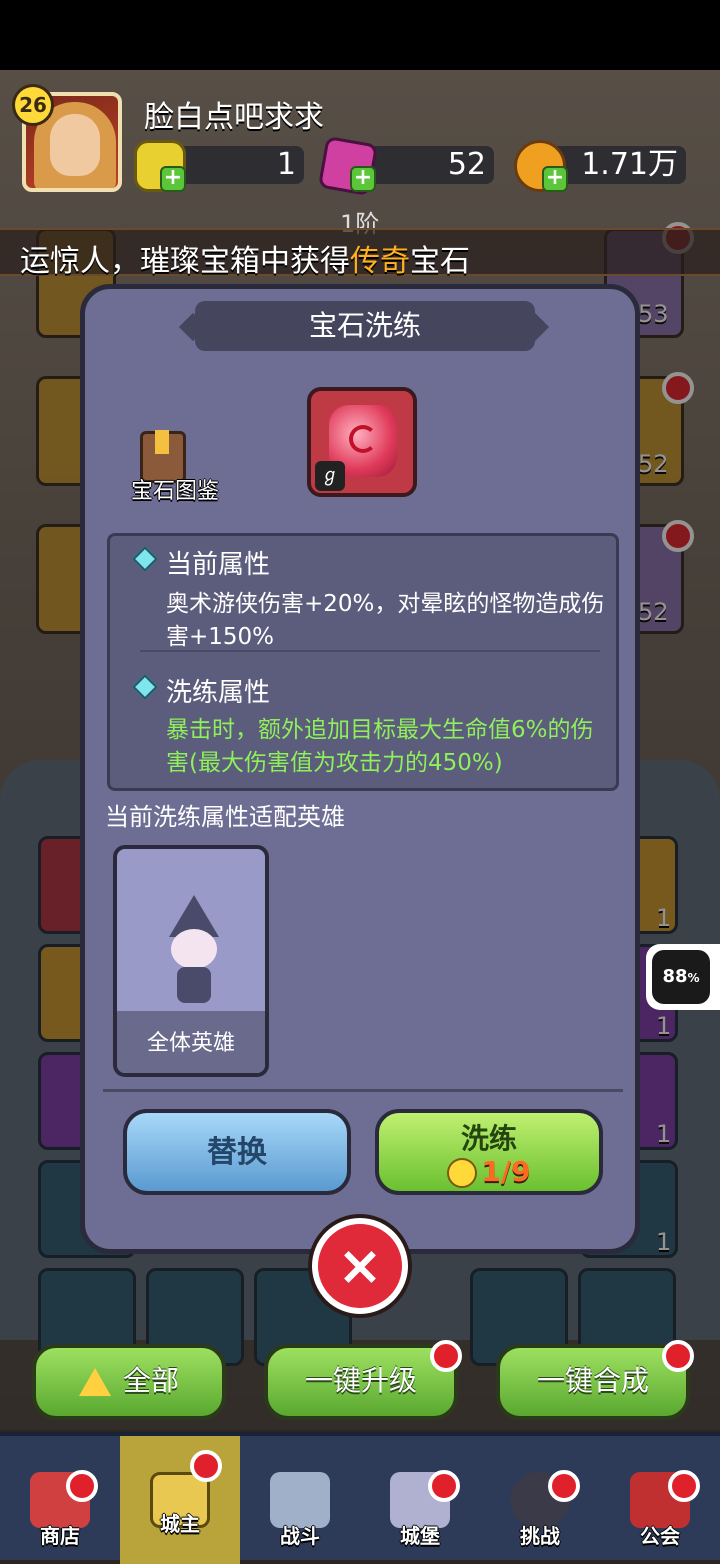  I want to click on close-icon: ×, so click(360, 1265).